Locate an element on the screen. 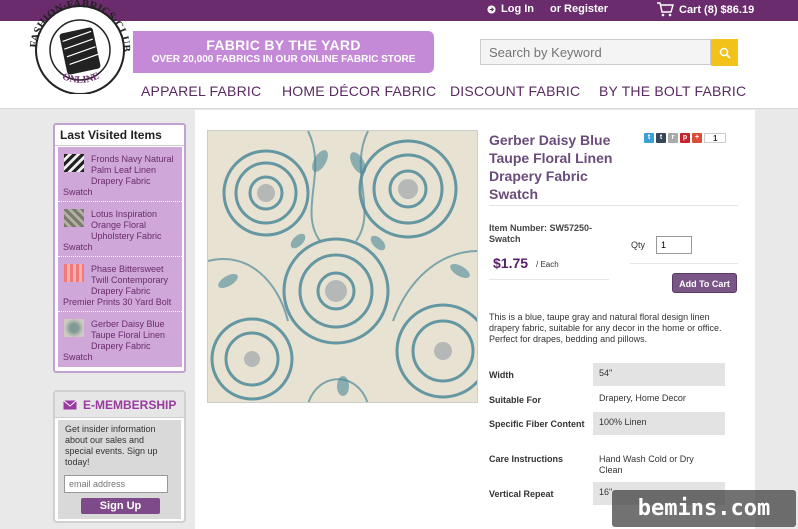 This screenshot has width=798, height=529. register-link: or Register is located at coordinates (579, 9).